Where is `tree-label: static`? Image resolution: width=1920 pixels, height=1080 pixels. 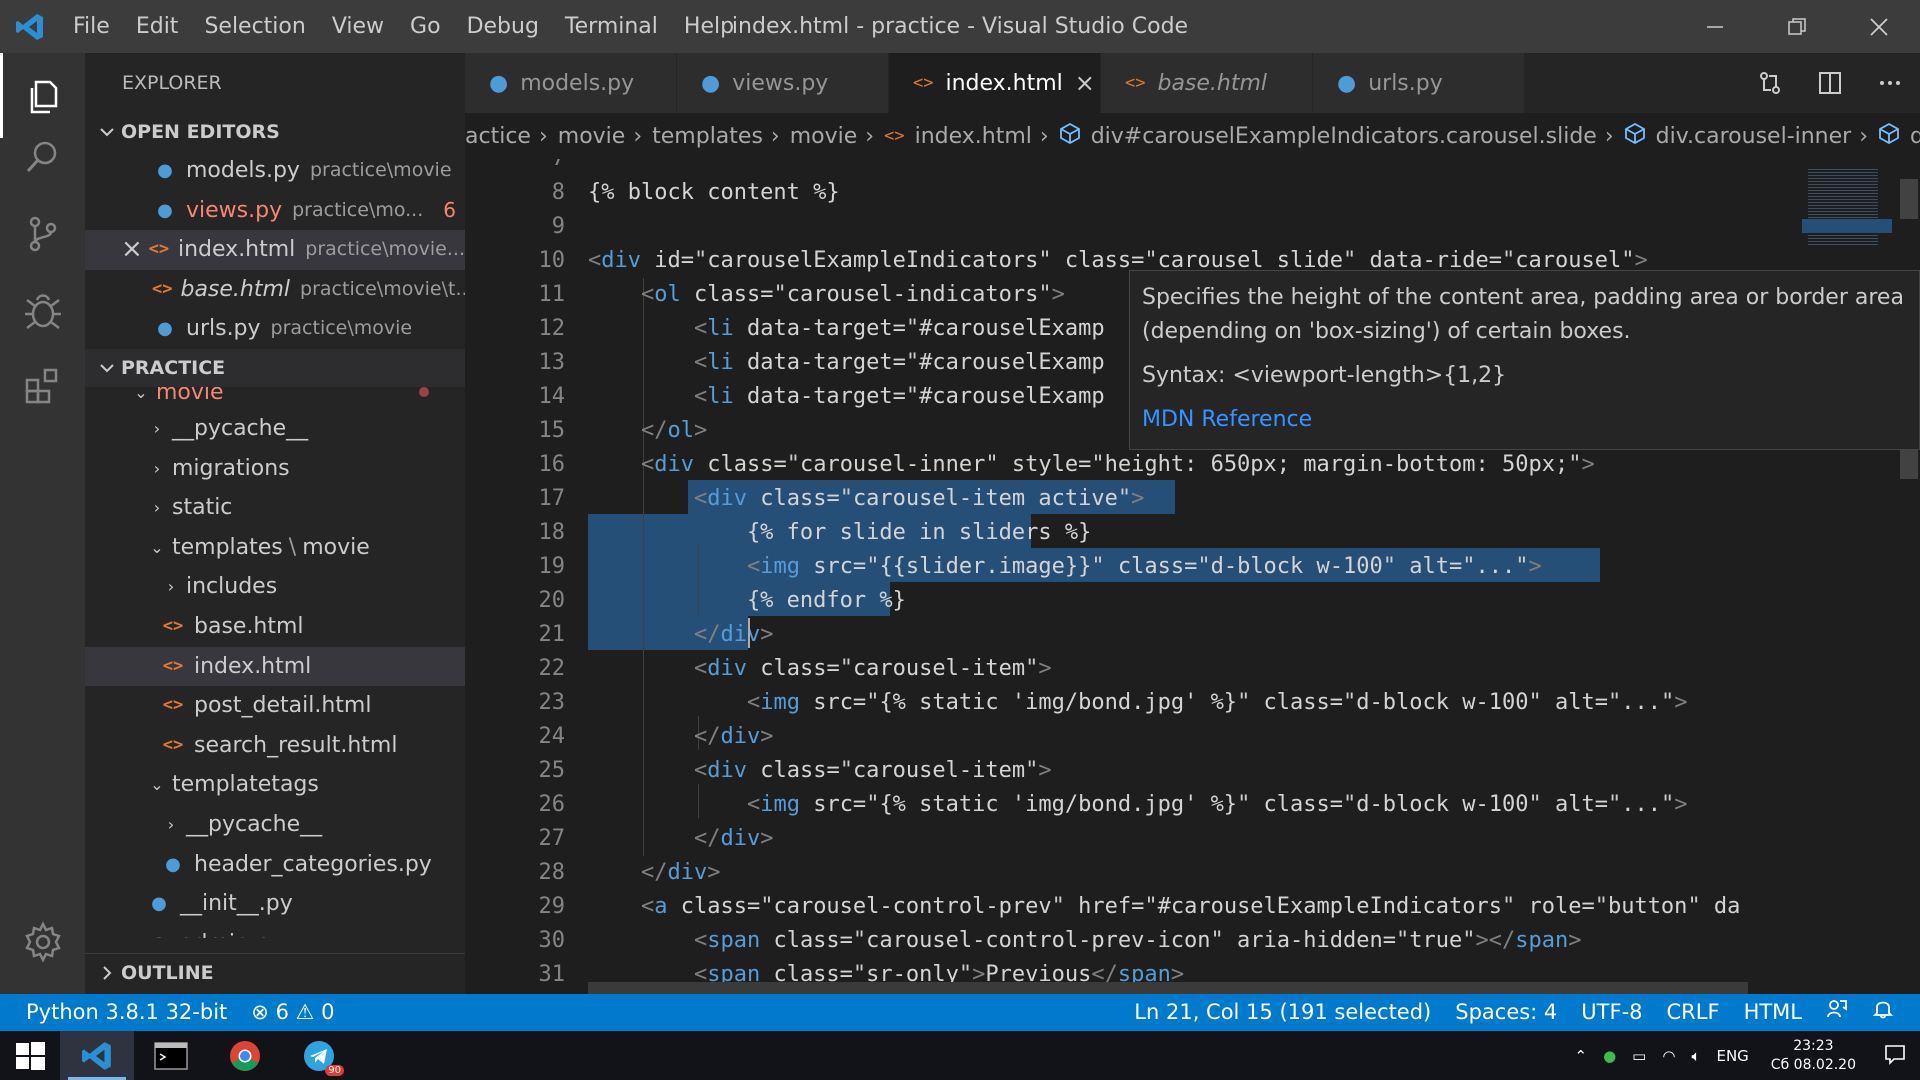
tree-label: static is located at coordinates (202, 508).